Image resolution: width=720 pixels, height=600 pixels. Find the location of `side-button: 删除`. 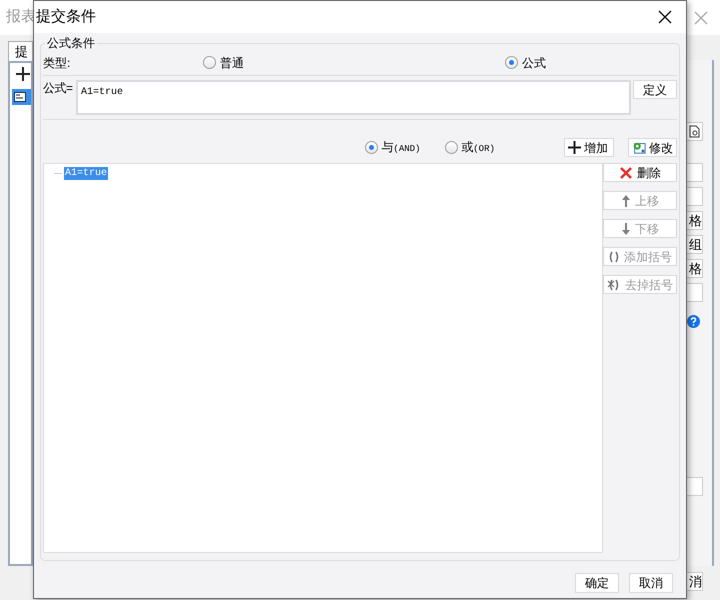

side-button: 删除 is located at coordinates (640, 172).